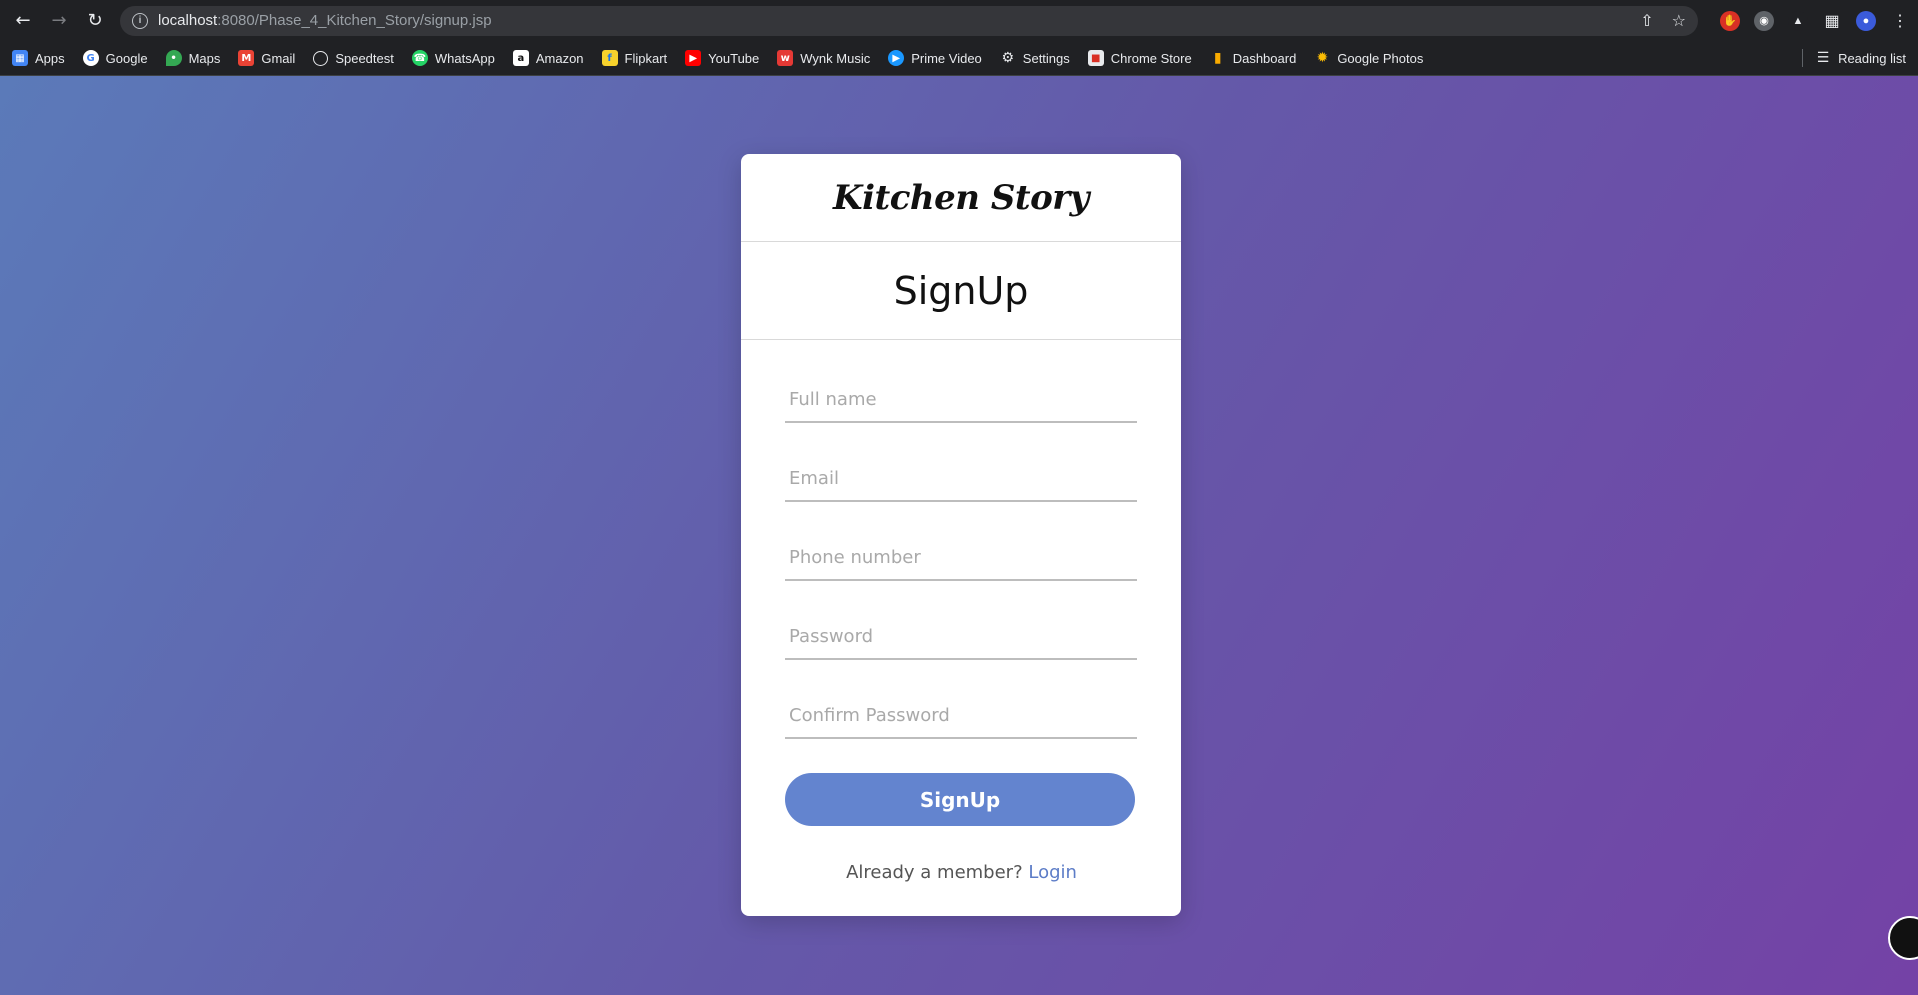  I want to click on email-field-wrapper, so click(961, 486).